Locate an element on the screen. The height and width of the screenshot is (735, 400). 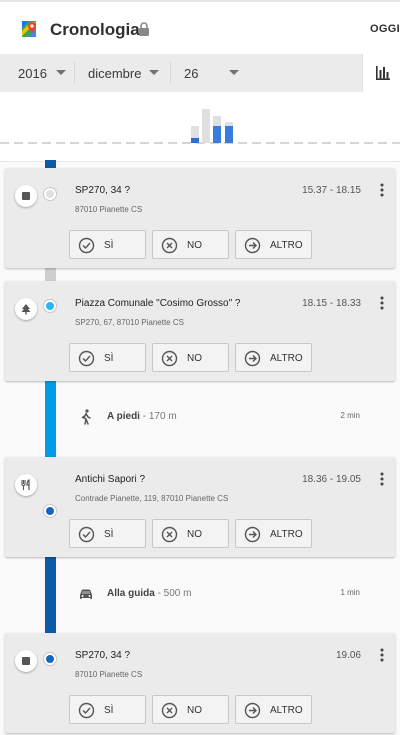
month-value: dicembre is located at coordinates (115, 73).